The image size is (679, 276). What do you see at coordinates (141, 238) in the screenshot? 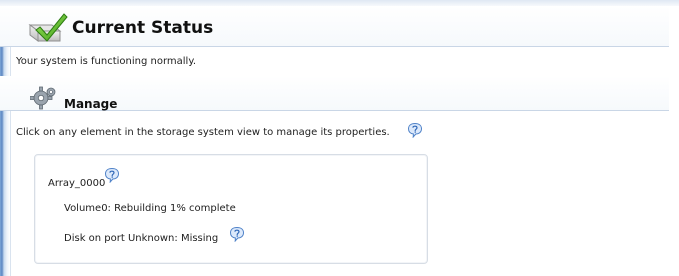
I see `disk-item: Disk on port Unknown: Missing` at bounding box center [141, 238].